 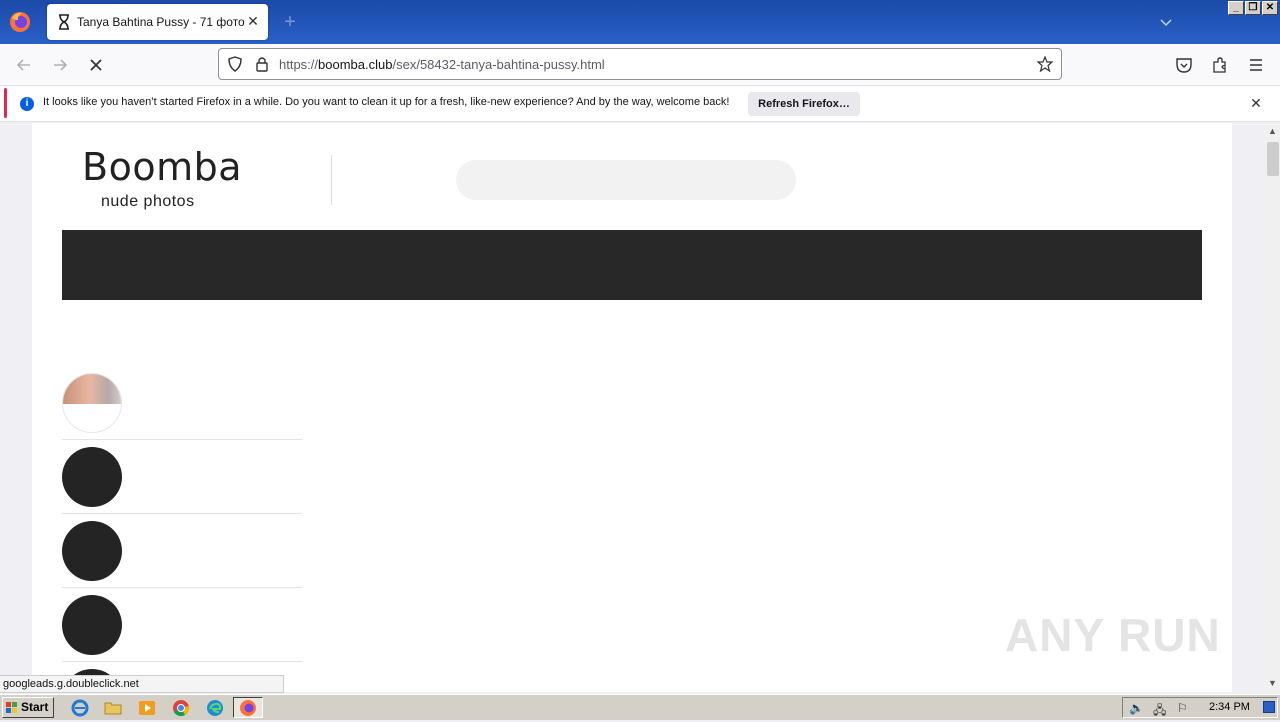 I want to click on tab-title: Tanya Bahtina Pussy - 71 фото, so click(x=161, y=22).